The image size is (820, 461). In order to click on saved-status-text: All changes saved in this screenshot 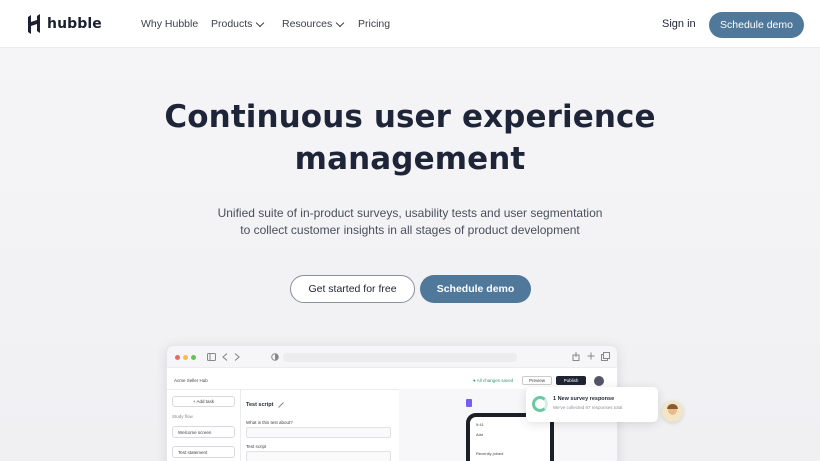, I will do `click(495, 380)`.